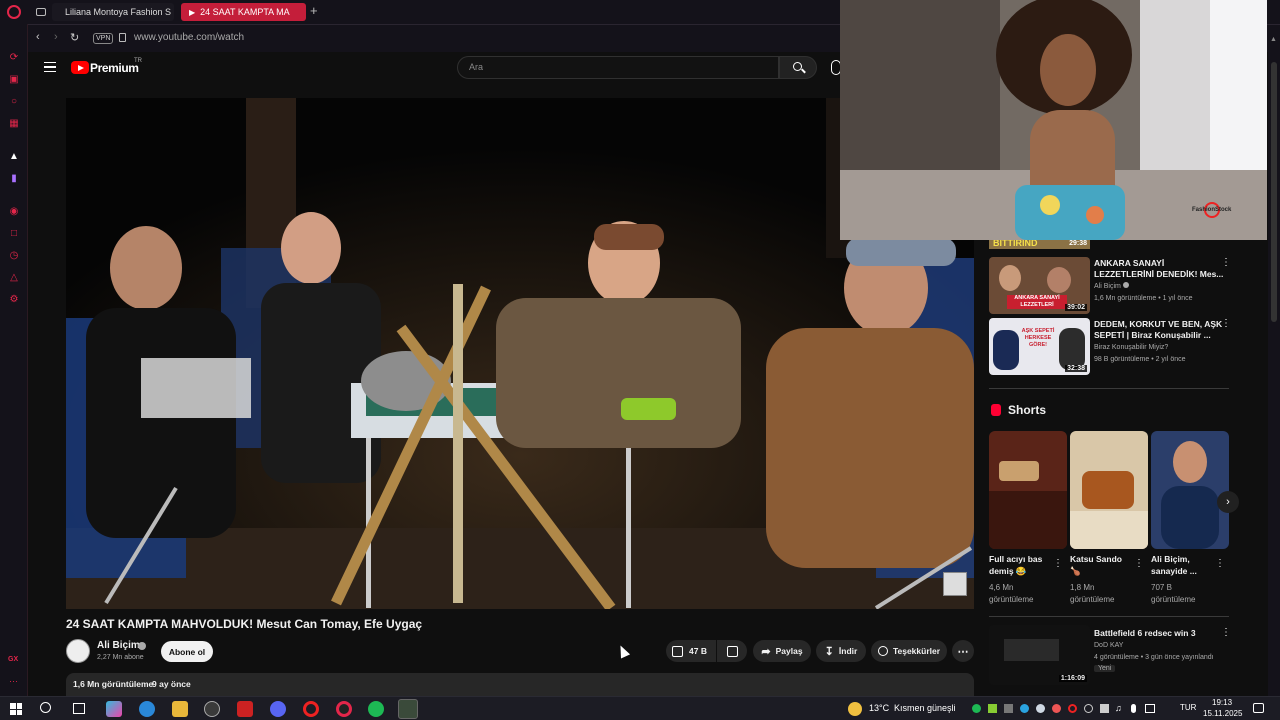  I want to click on share-button: ➦ Paylaş, so click(782, 651).